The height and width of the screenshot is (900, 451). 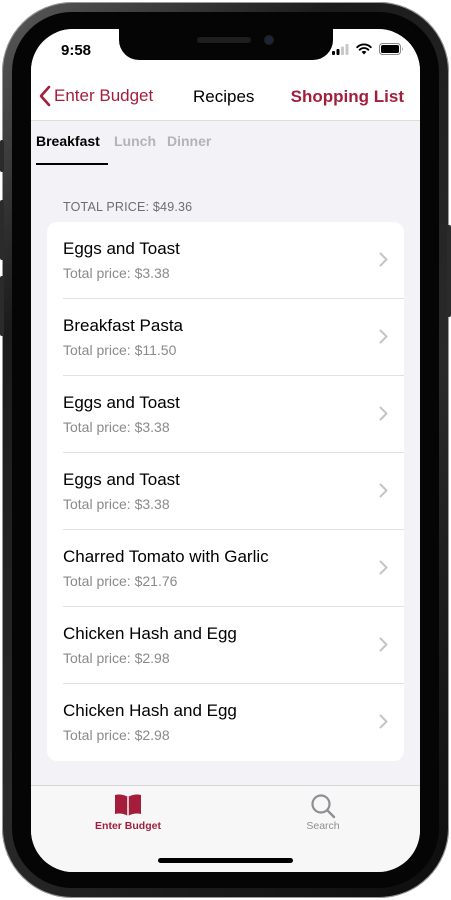 I want to click on recipe-price: Total price: $11.50, so click(x=120, y=350).